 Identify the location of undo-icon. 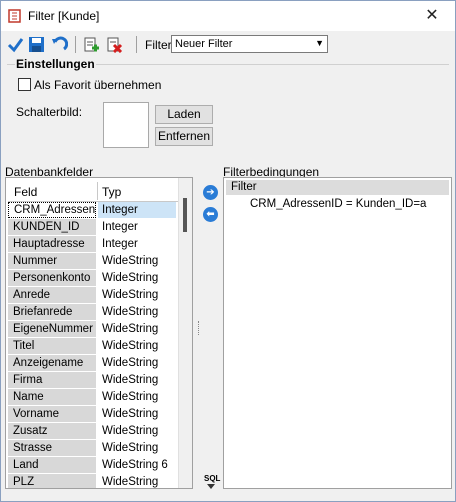
(59, 44).